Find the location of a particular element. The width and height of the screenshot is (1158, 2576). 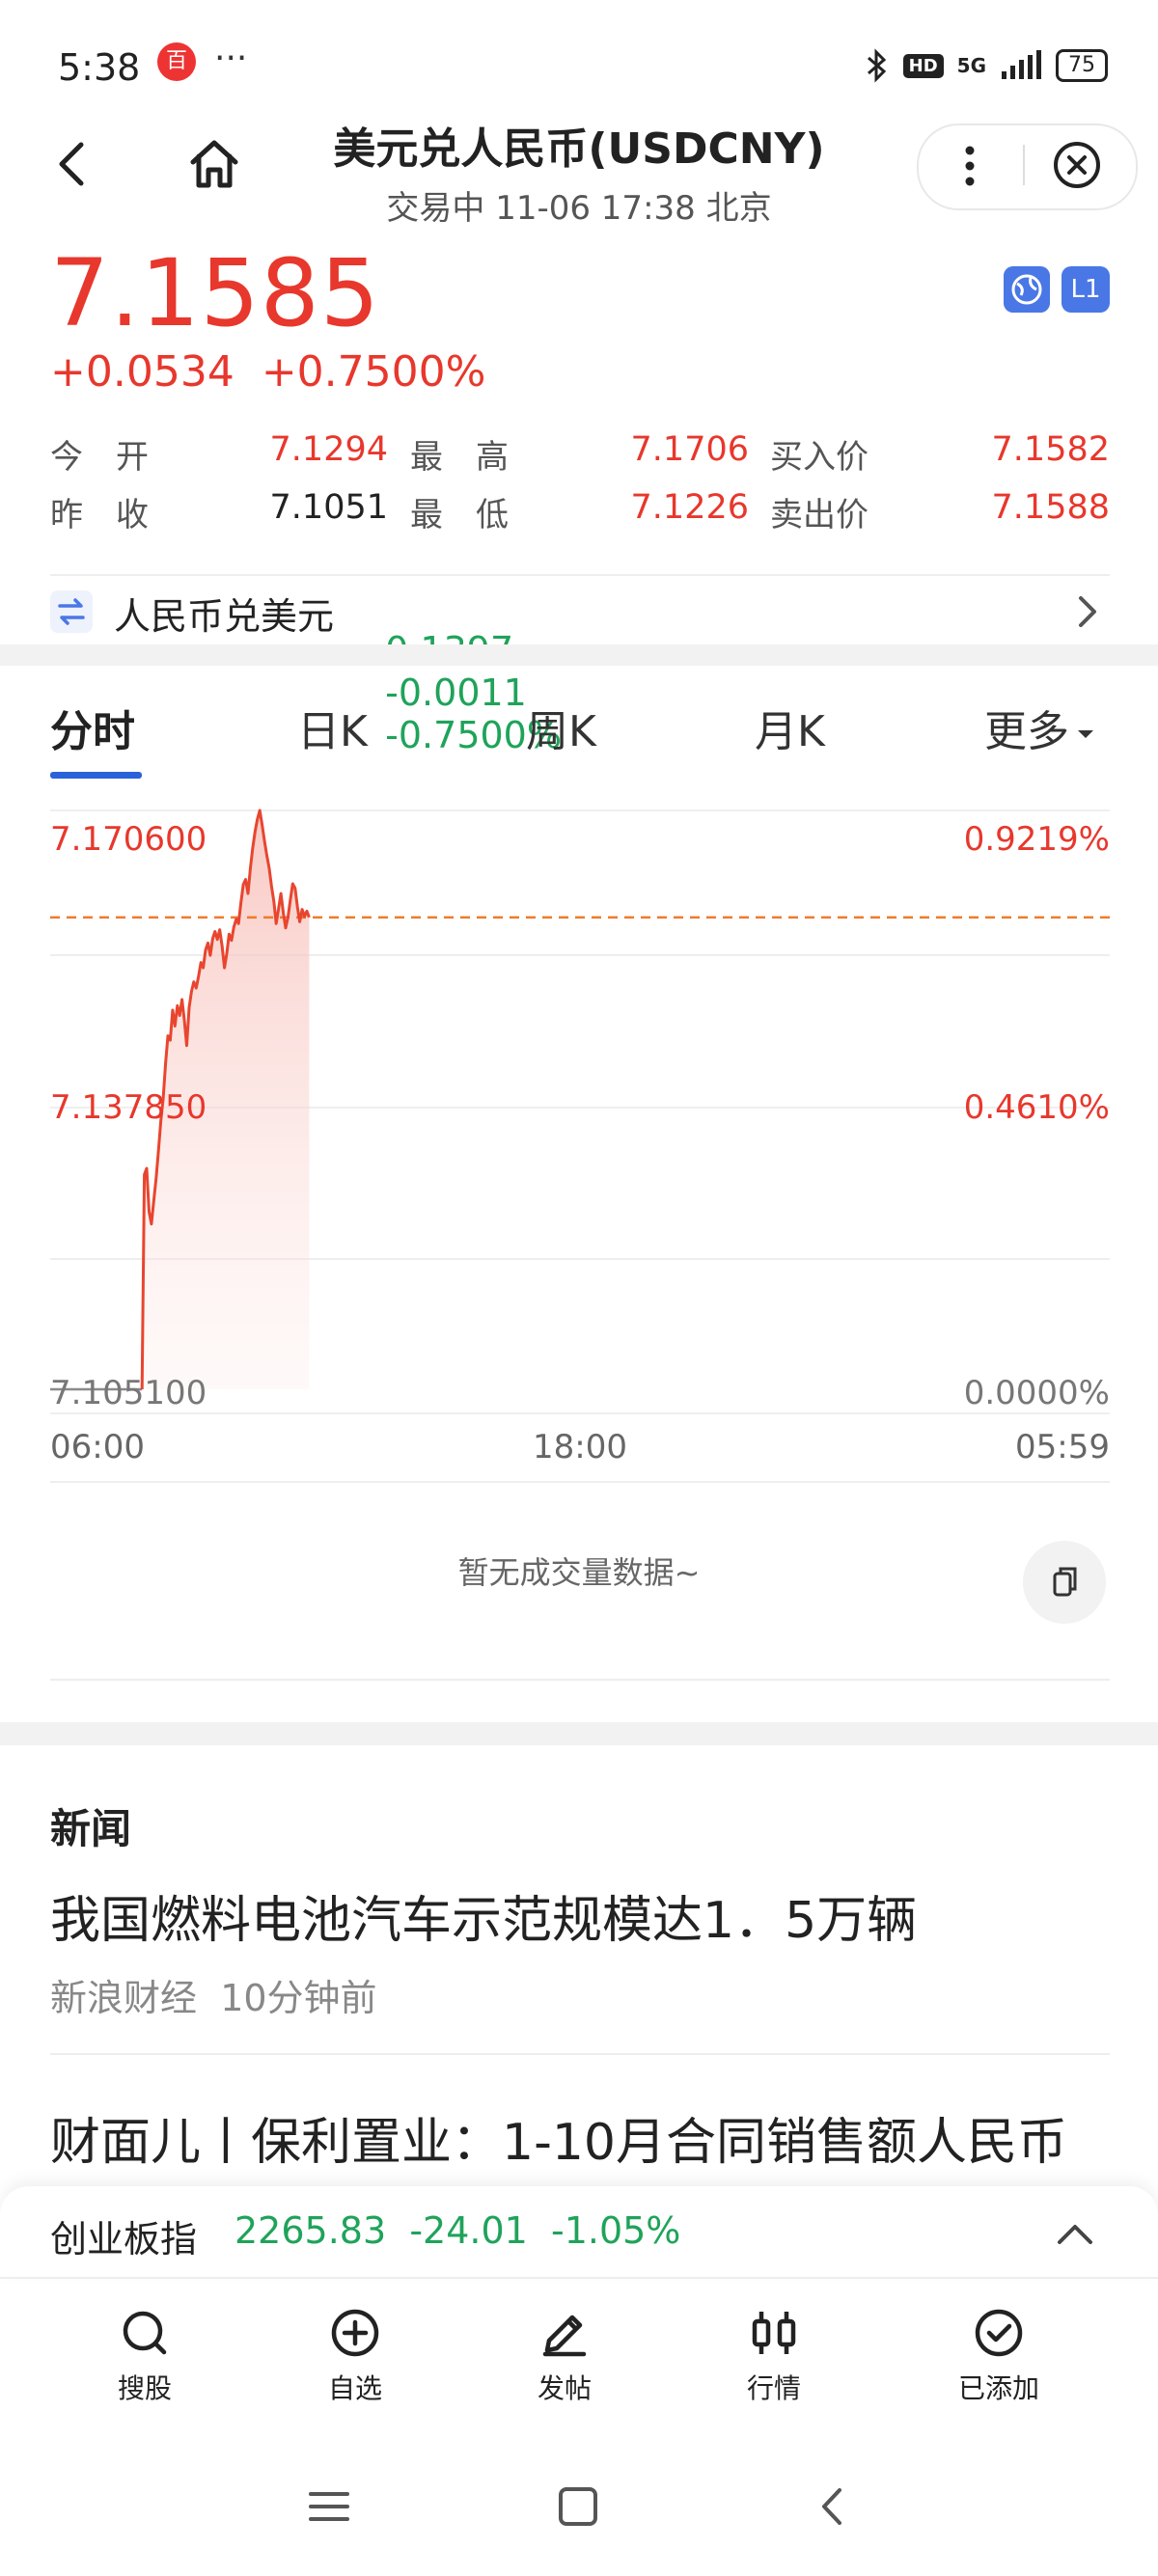

ticker-change: -24.01 is located at coordinates (468, 2231).